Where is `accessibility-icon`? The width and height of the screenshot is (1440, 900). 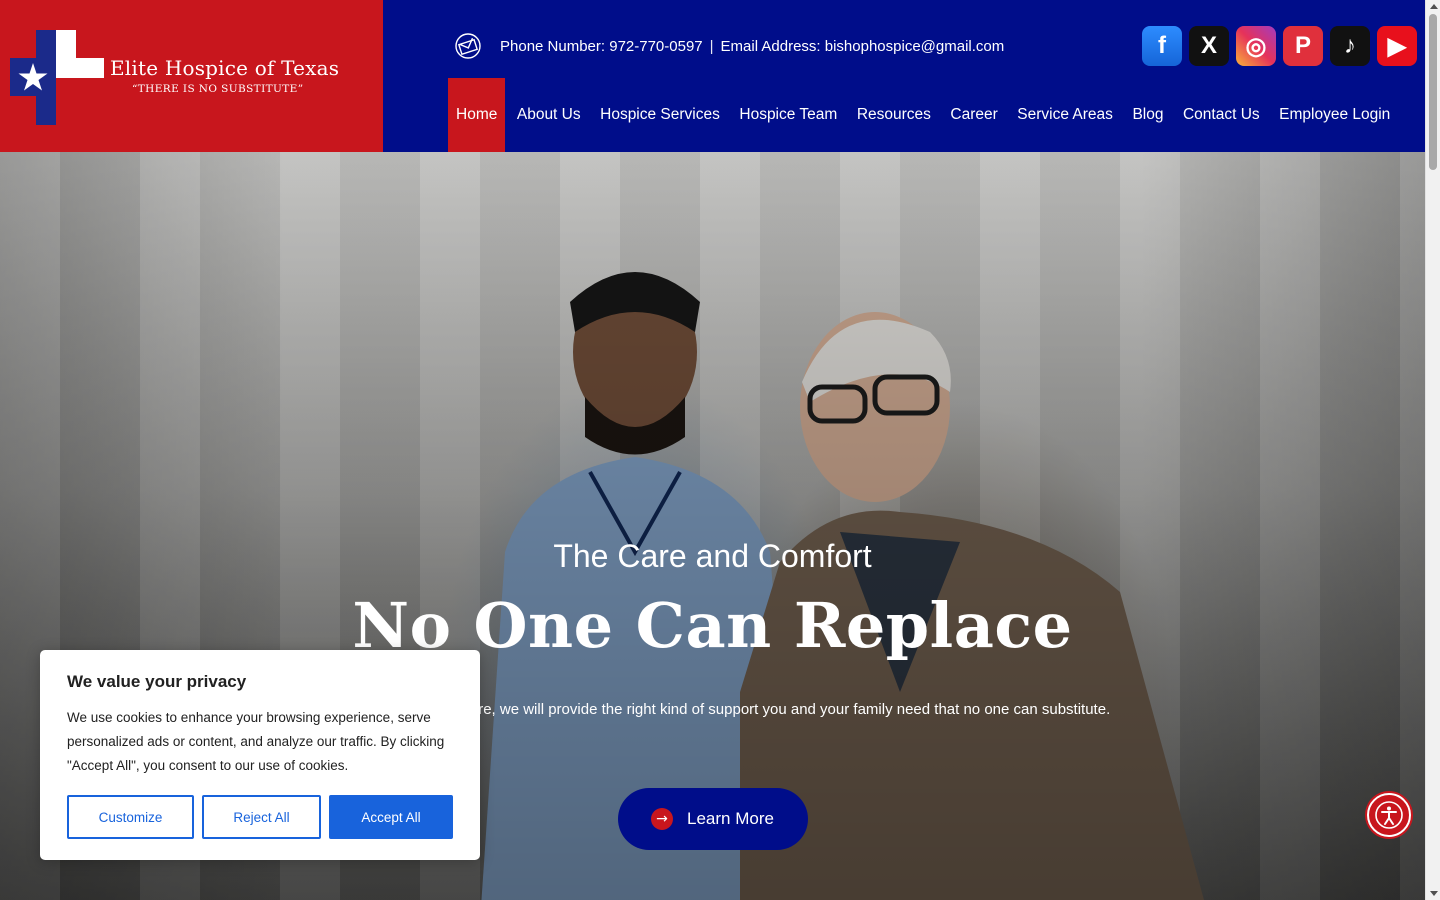
accessibility-icon is located at coordinates (1389, 815).